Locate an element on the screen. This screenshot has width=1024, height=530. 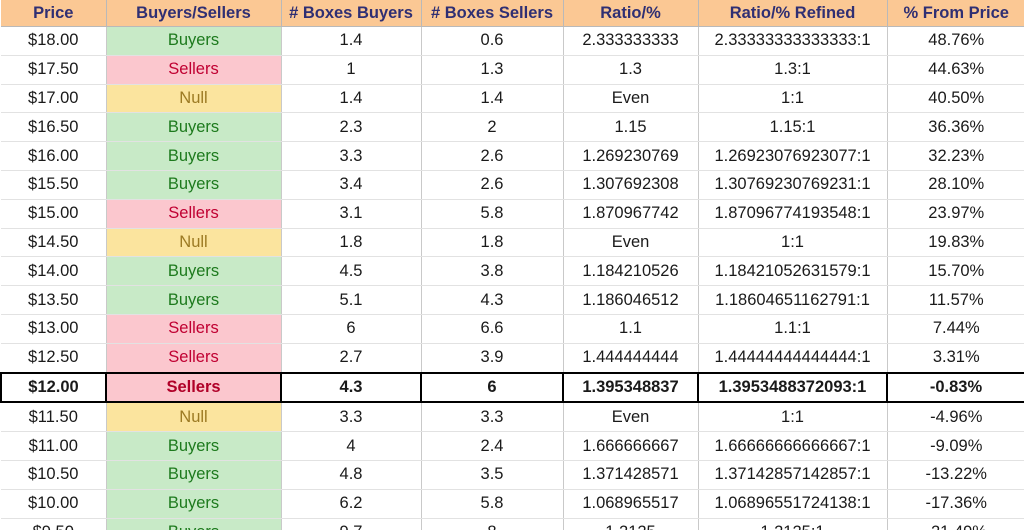
cell-ratio-refined: 1.44444444444444:1 is located at coordinates (793, 358).